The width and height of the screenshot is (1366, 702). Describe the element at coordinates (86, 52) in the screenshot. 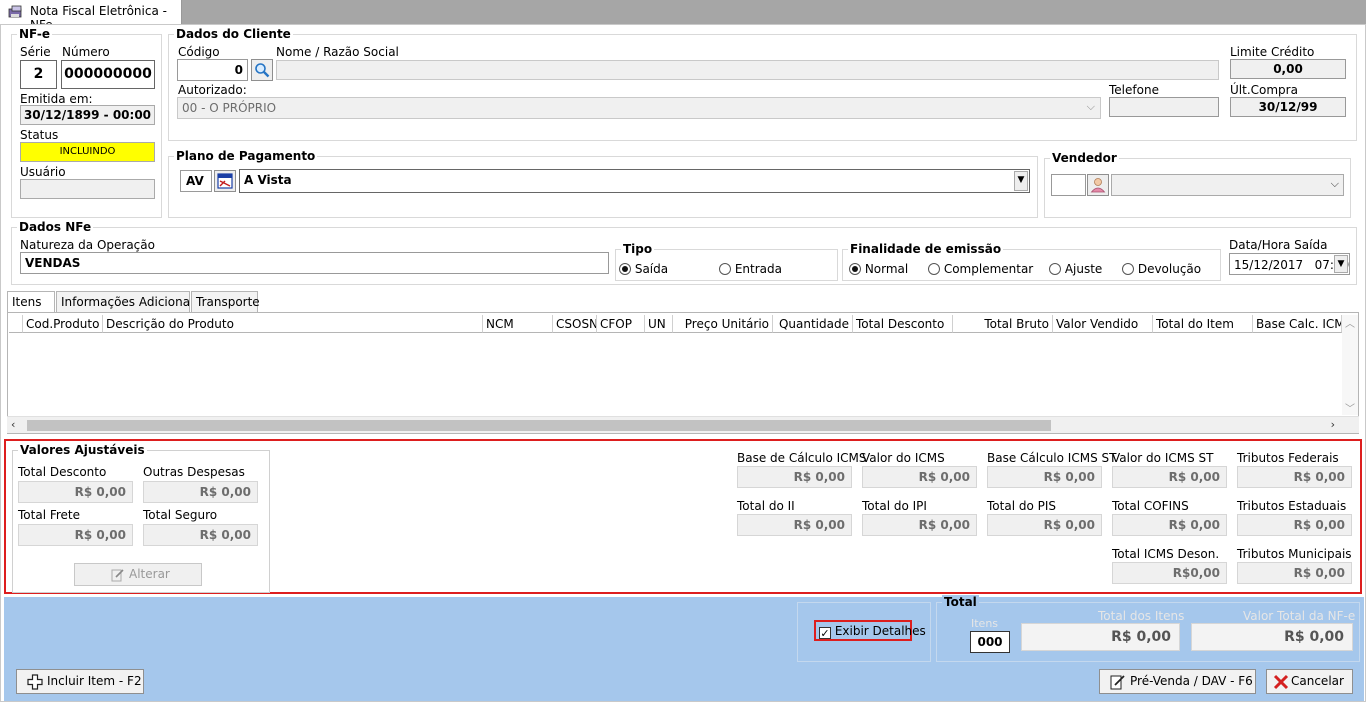

I see `numero-label: Número` at that location.